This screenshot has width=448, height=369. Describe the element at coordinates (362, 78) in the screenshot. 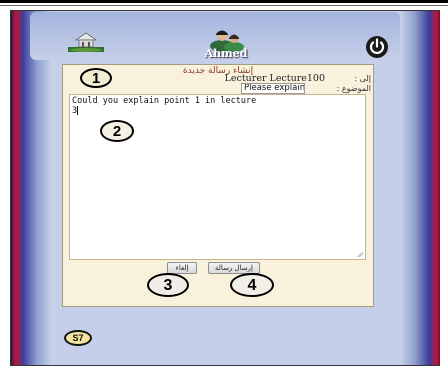

I see `recipient-label: إلى :` at that location.